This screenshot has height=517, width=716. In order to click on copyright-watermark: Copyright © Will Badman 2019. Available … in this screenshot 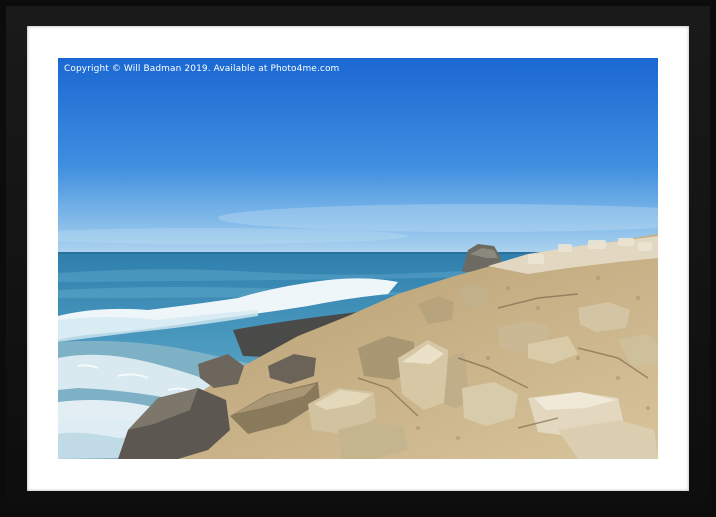, I will do `click(202, 69)`.